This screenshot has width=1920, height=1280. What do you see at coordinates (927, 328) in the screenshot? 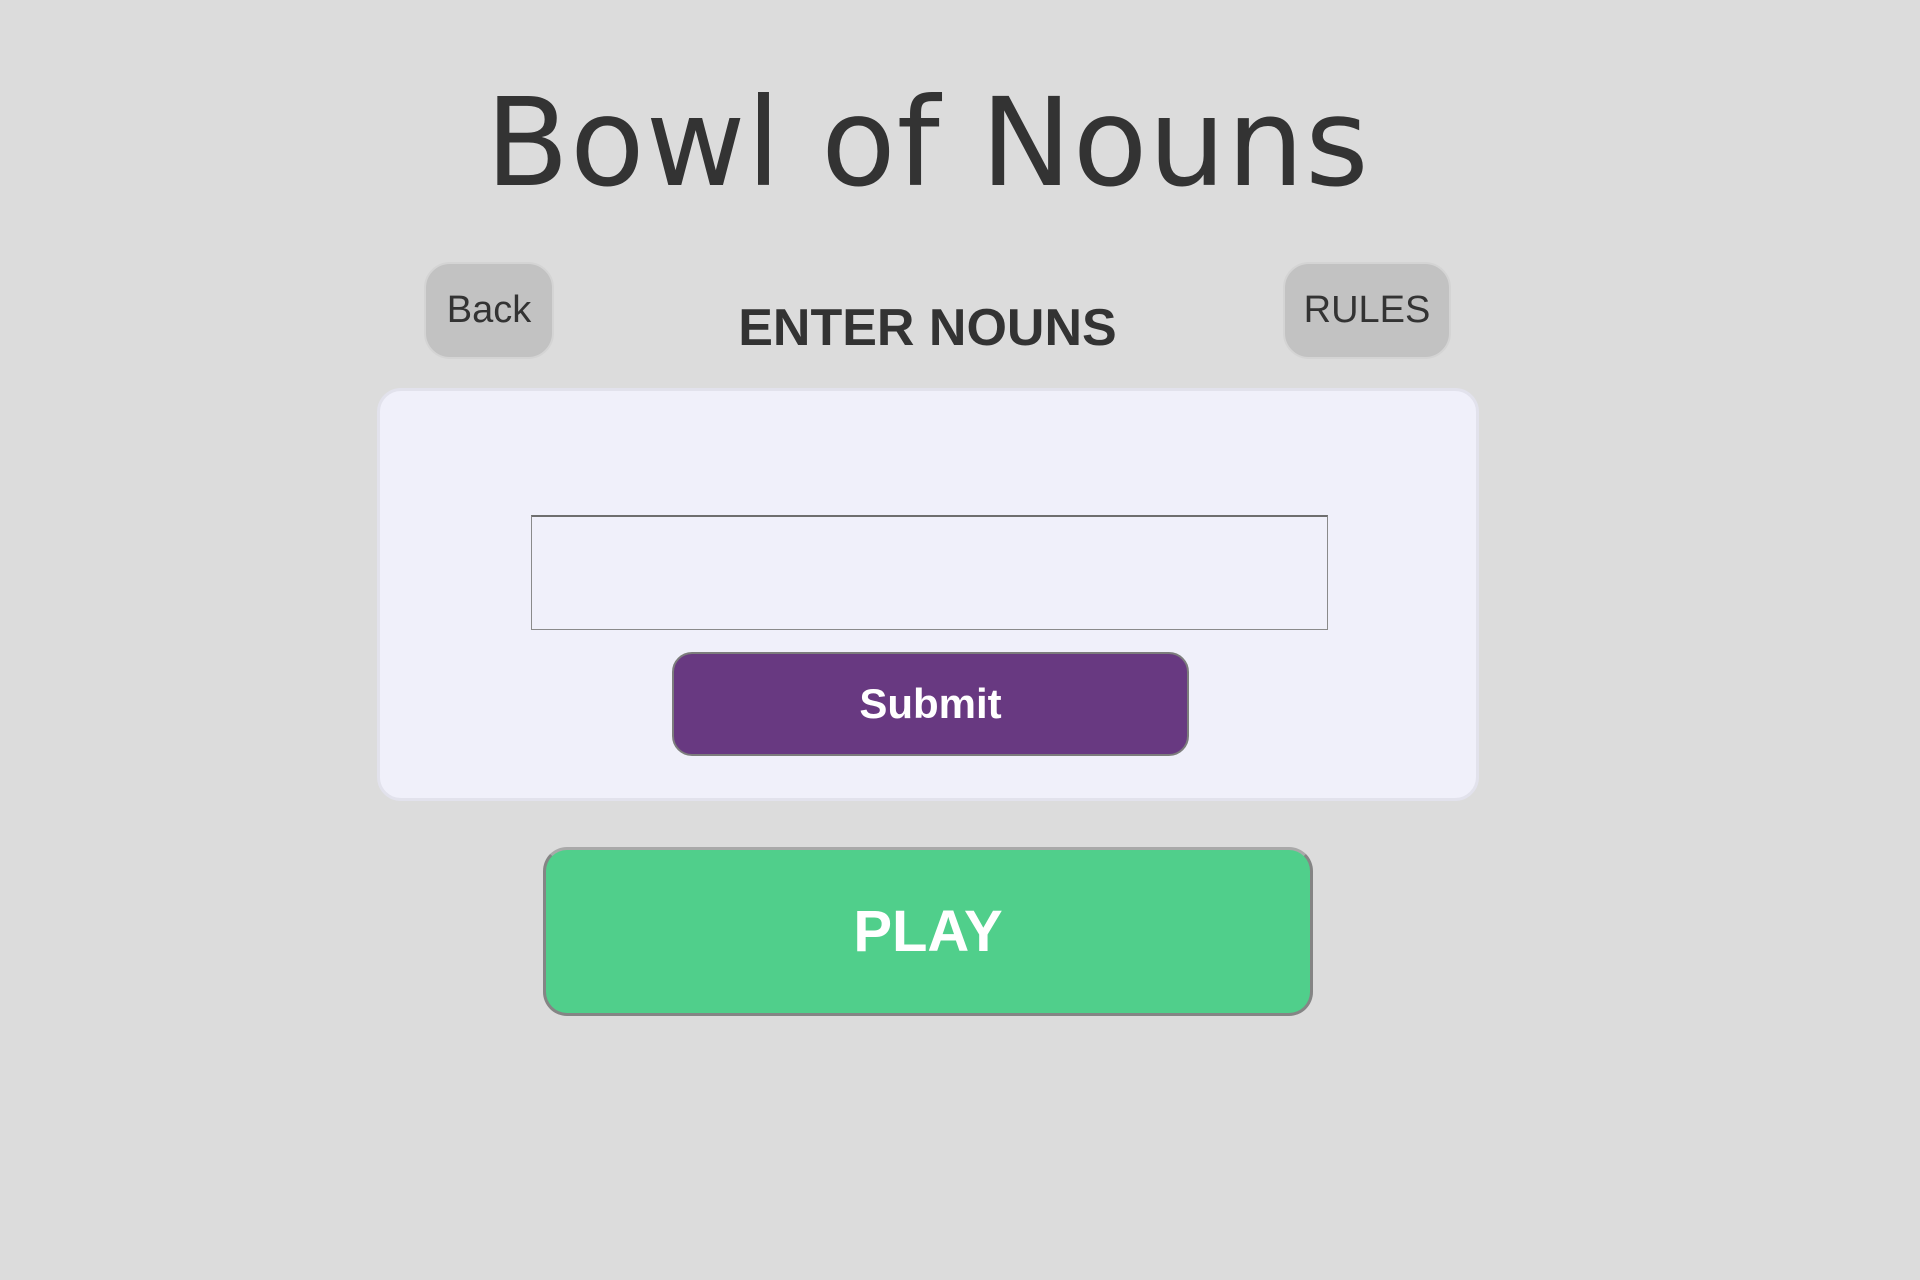
I see `section-heading: ENTER NOUNS` at bounding box center [927, 328].